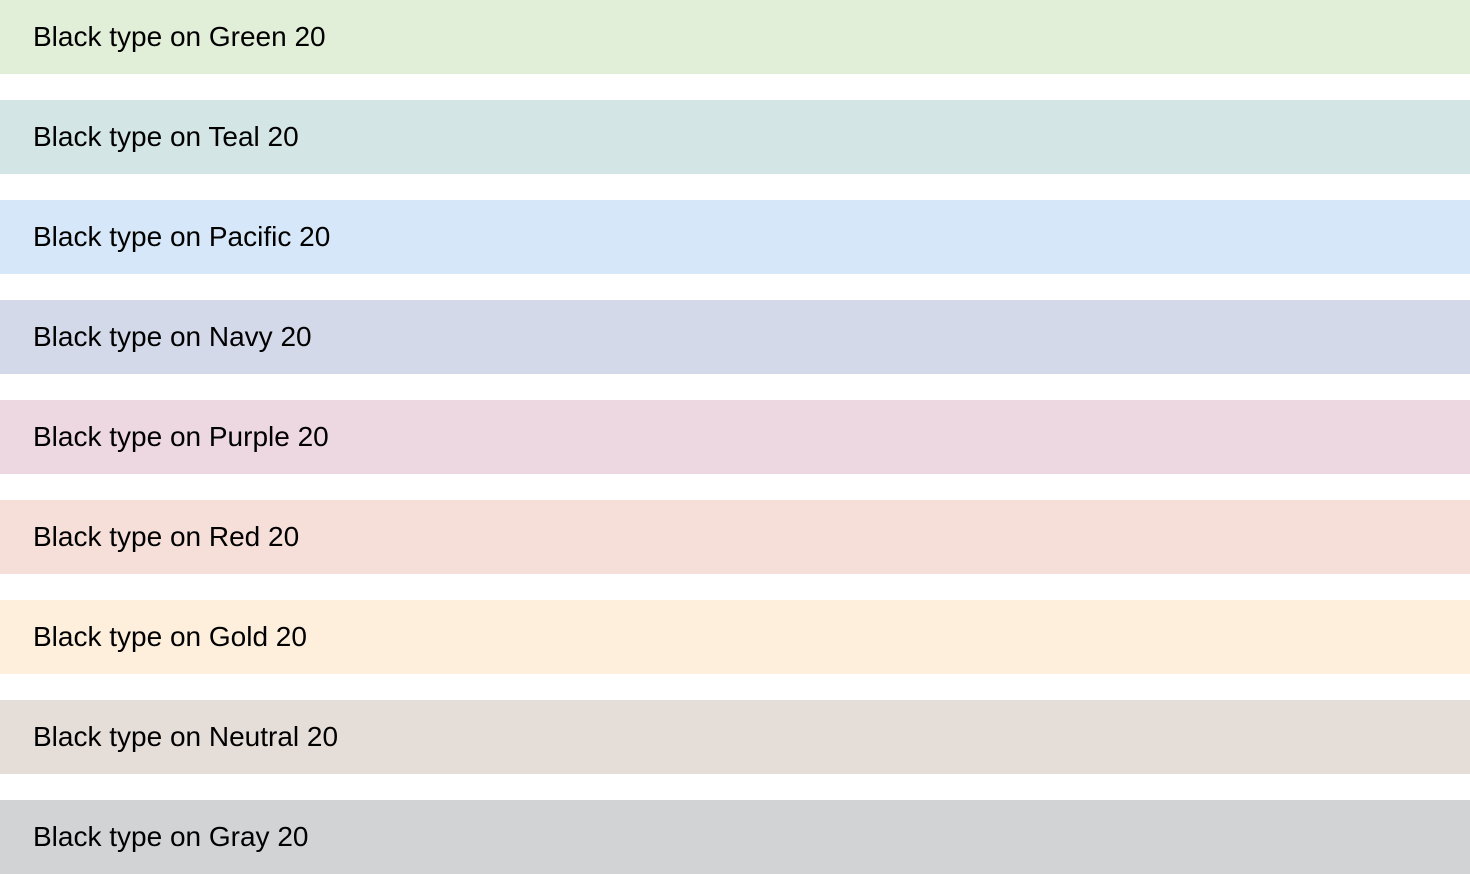 This screenshot has width=1470, height=874. Describe the element at coordinates (735, 737) in the screenshot. I see `color-swatch-row: Black type on Neutral 20` at that location.